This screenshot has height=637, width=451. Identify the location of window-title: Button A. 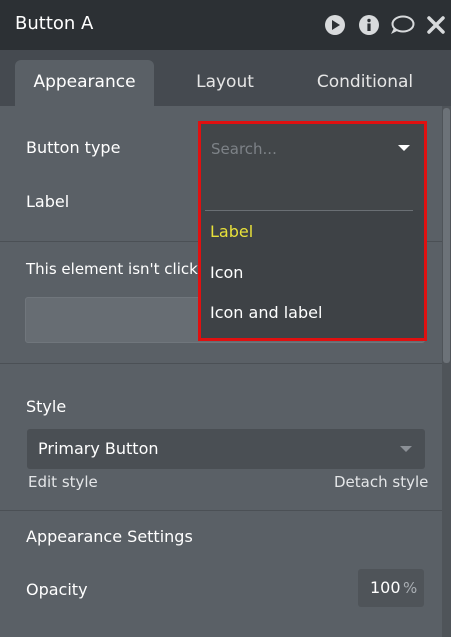
(54, 23).